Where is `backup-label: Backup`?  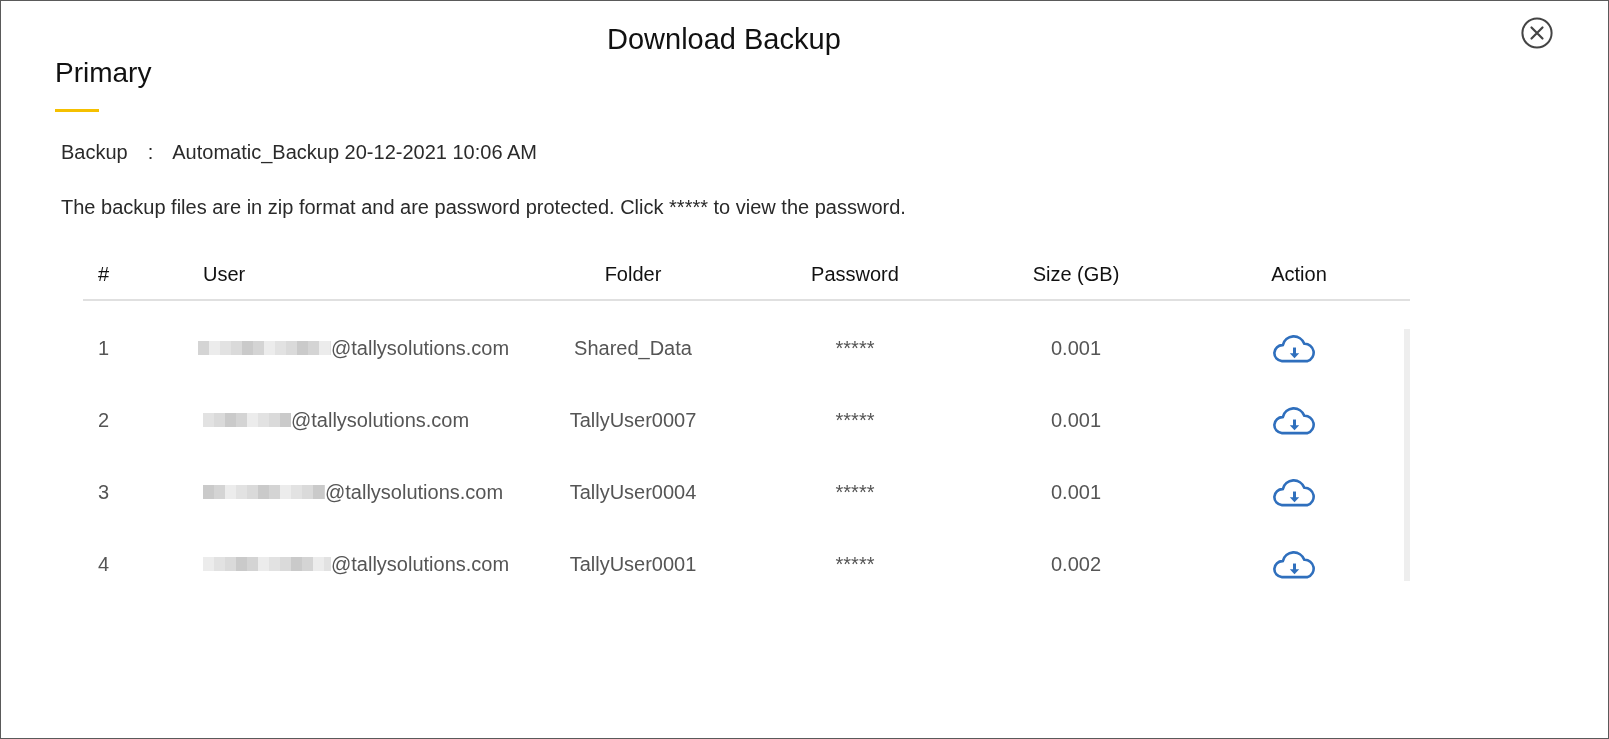 backup-label: Backup is located at coordinates (94, 152).